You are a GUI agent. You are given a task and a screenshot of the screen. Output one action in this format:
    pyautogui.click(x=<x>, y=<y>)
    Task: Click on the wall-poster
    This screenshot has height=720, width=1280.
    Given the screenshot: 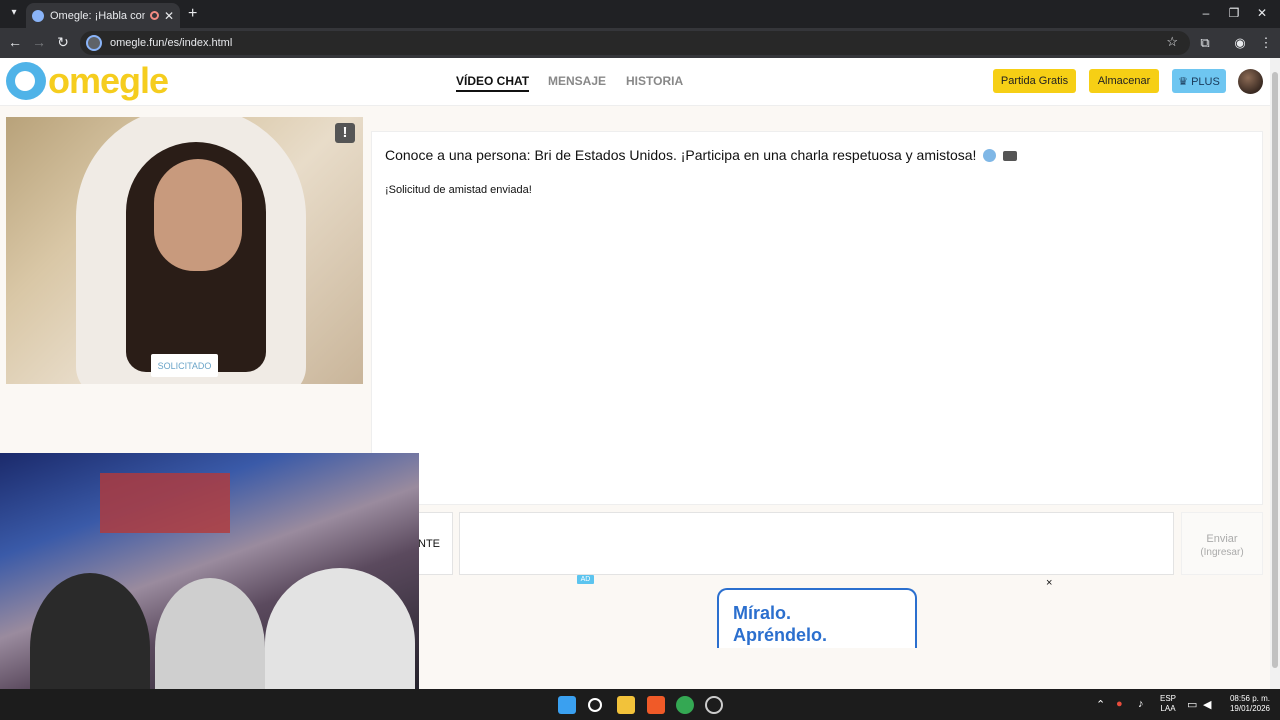 What is the action you would take?
    pyautogui.click(x=165, y=503)
    